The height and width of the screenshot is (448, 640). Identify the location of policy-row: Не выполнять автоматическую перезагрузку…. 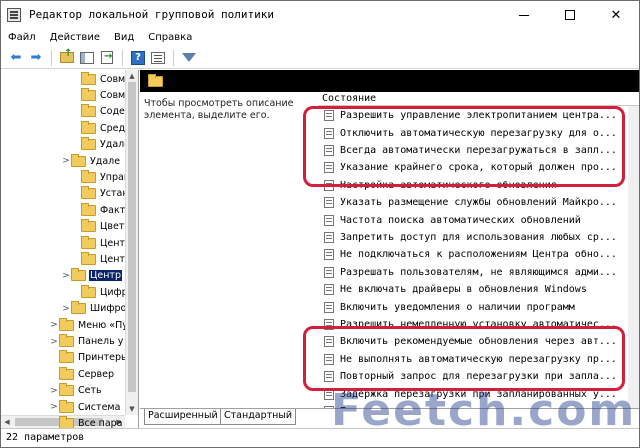
(468, 359).